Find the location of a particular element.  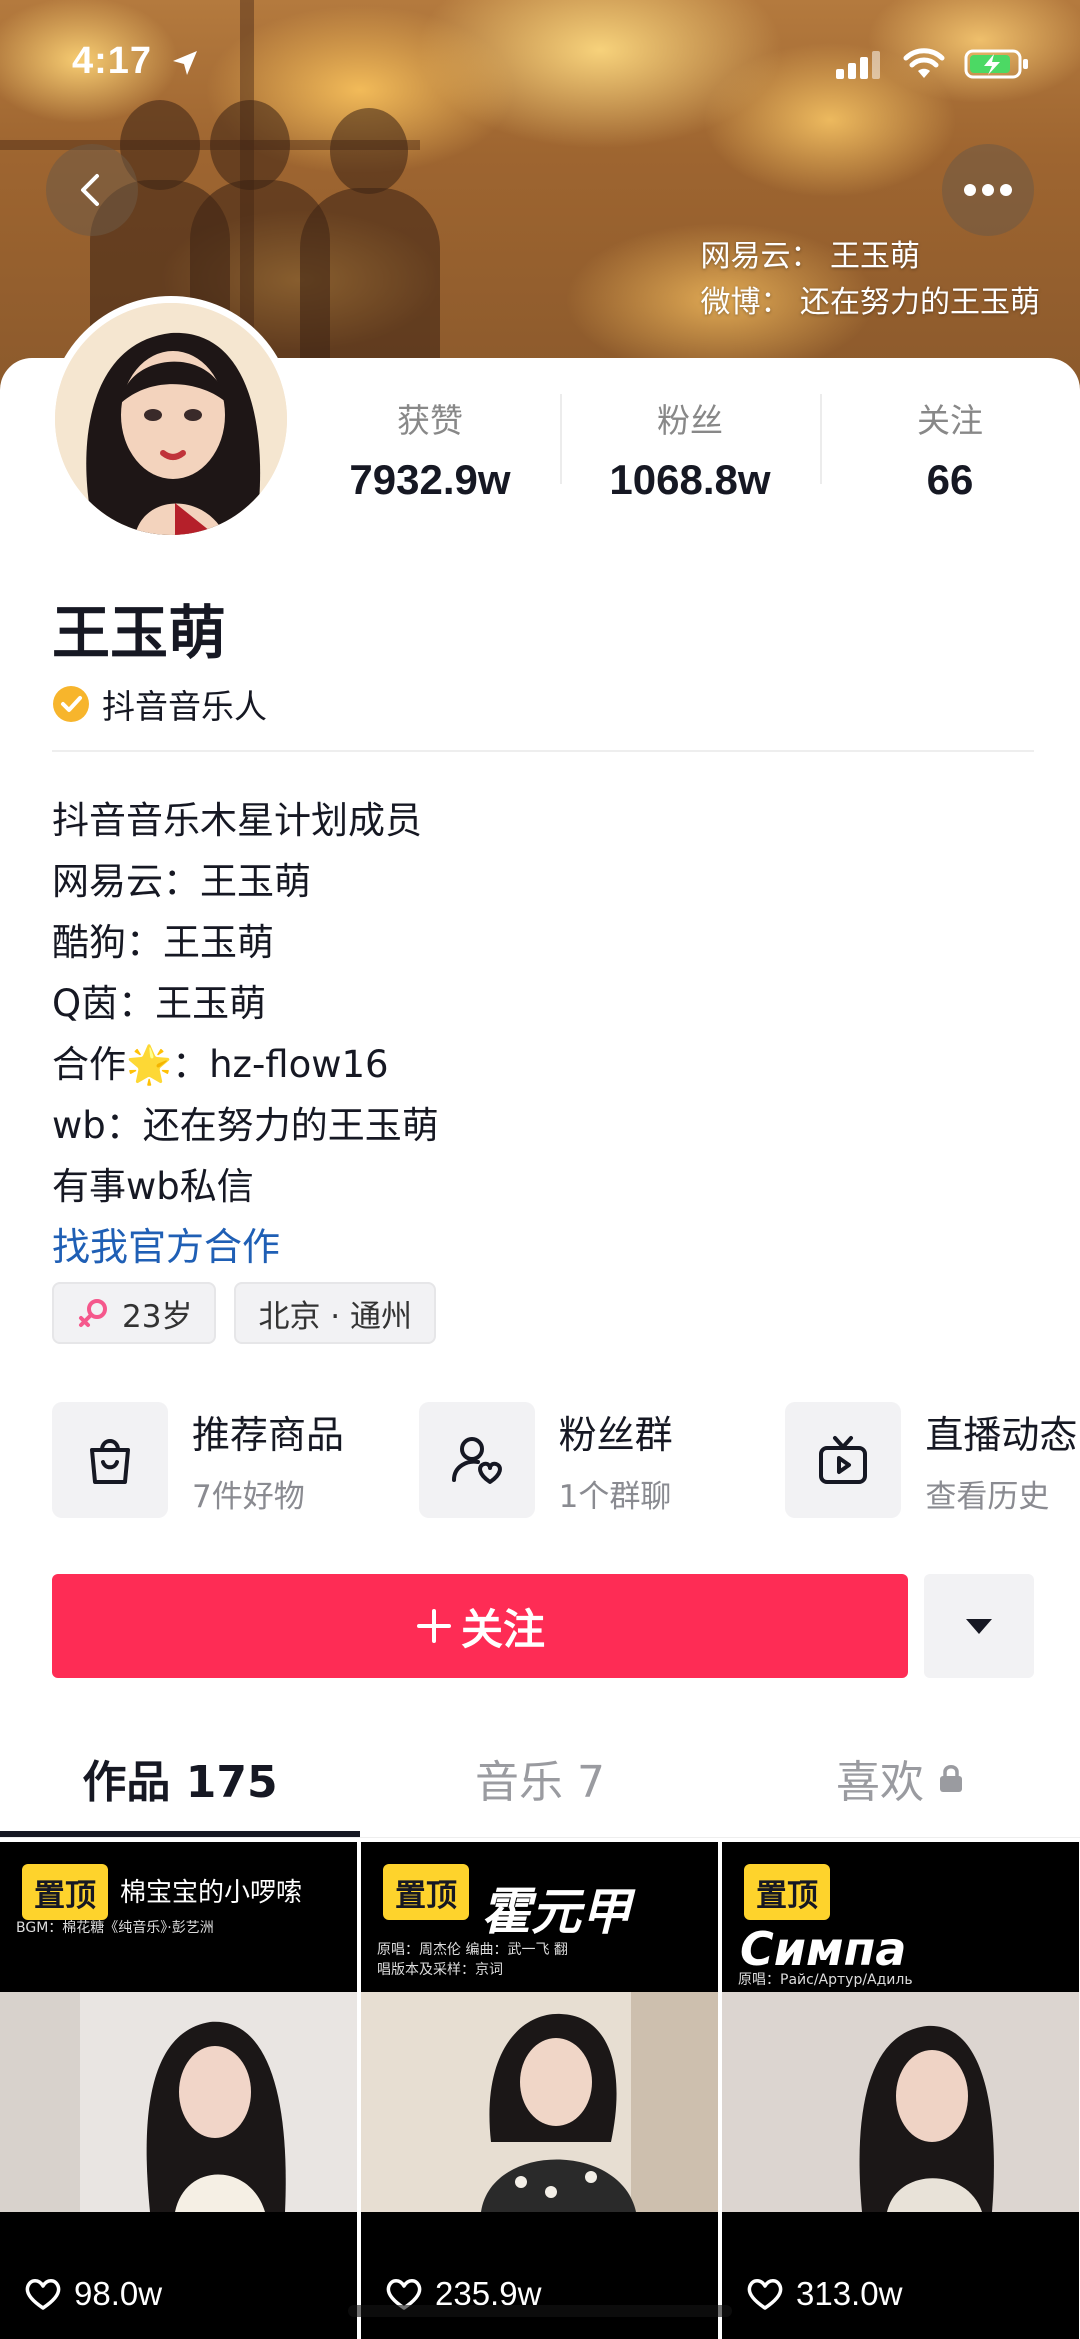

likes-count: 313.0w is located at coordinates (849, 2293).